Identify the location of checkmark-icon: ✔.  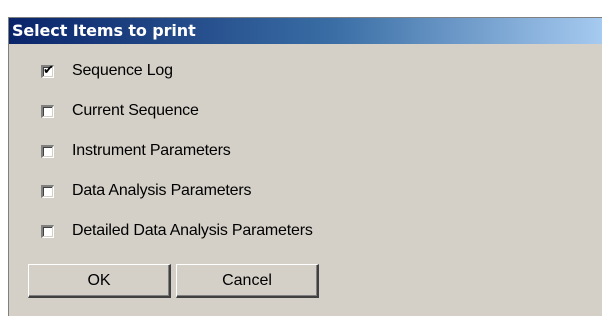
(48, 70).